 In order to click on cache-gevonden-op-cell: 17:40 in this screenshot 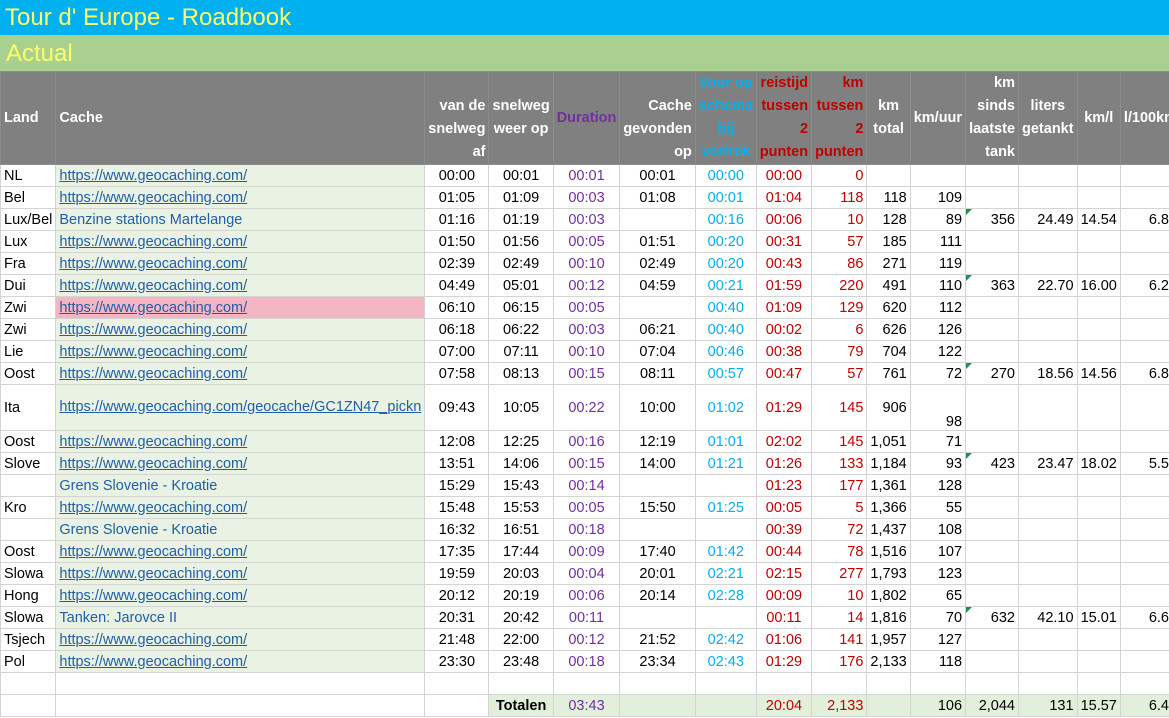, I will do `click(657, 551)`.